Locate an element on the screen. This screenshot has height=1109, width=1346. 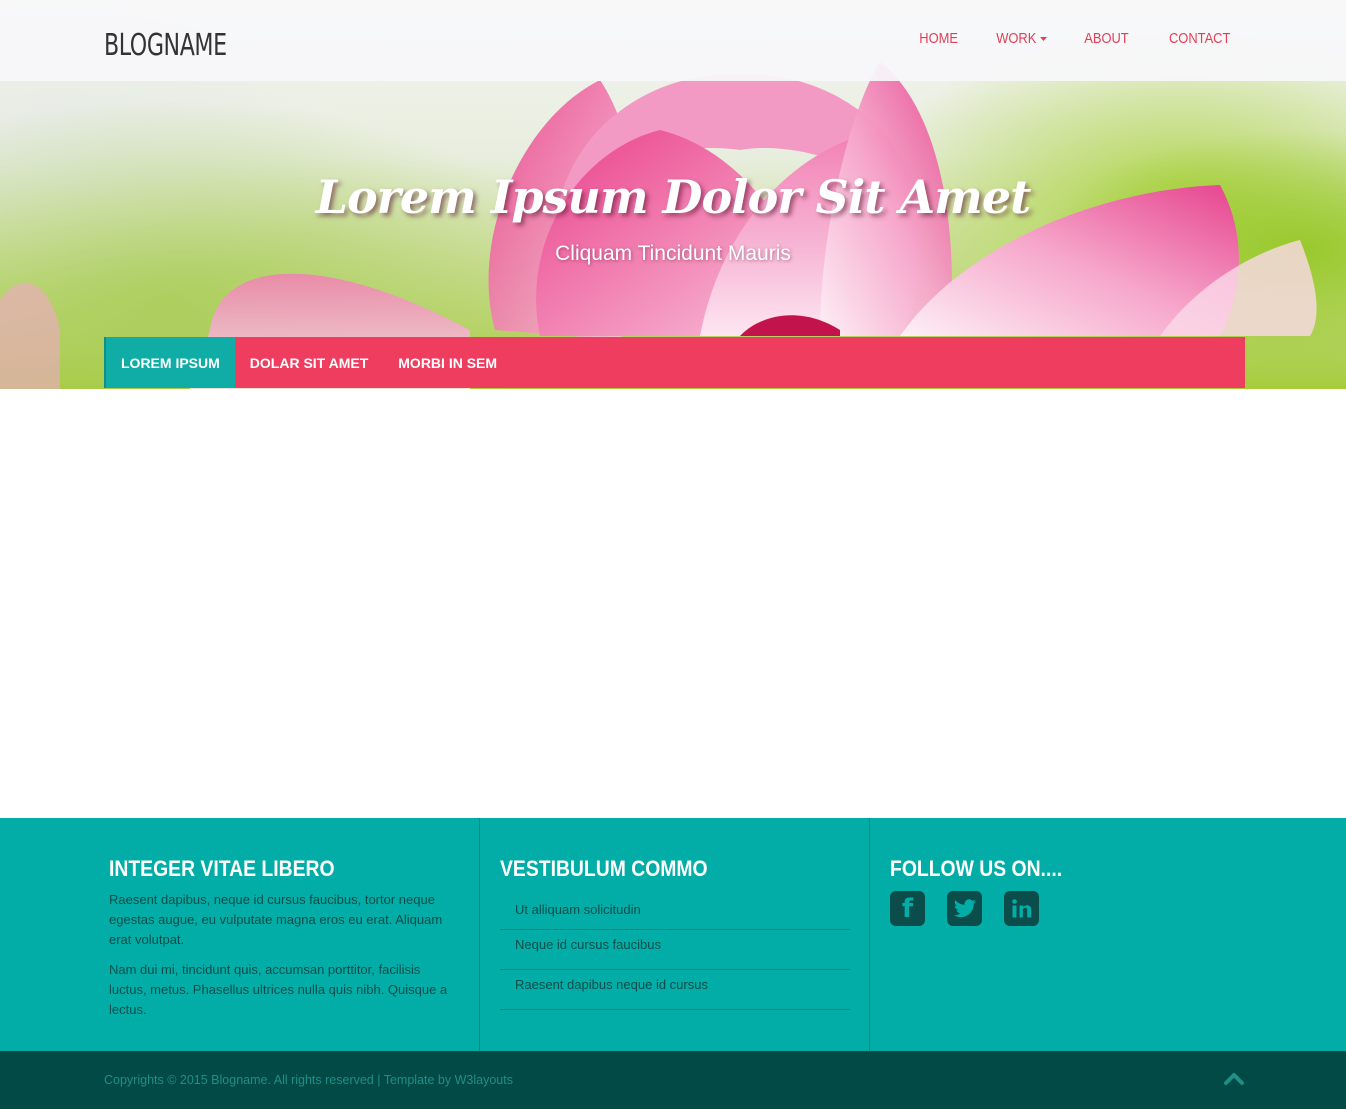
nav-contact-label: CONTACT is located at coordinates (1199, 38).